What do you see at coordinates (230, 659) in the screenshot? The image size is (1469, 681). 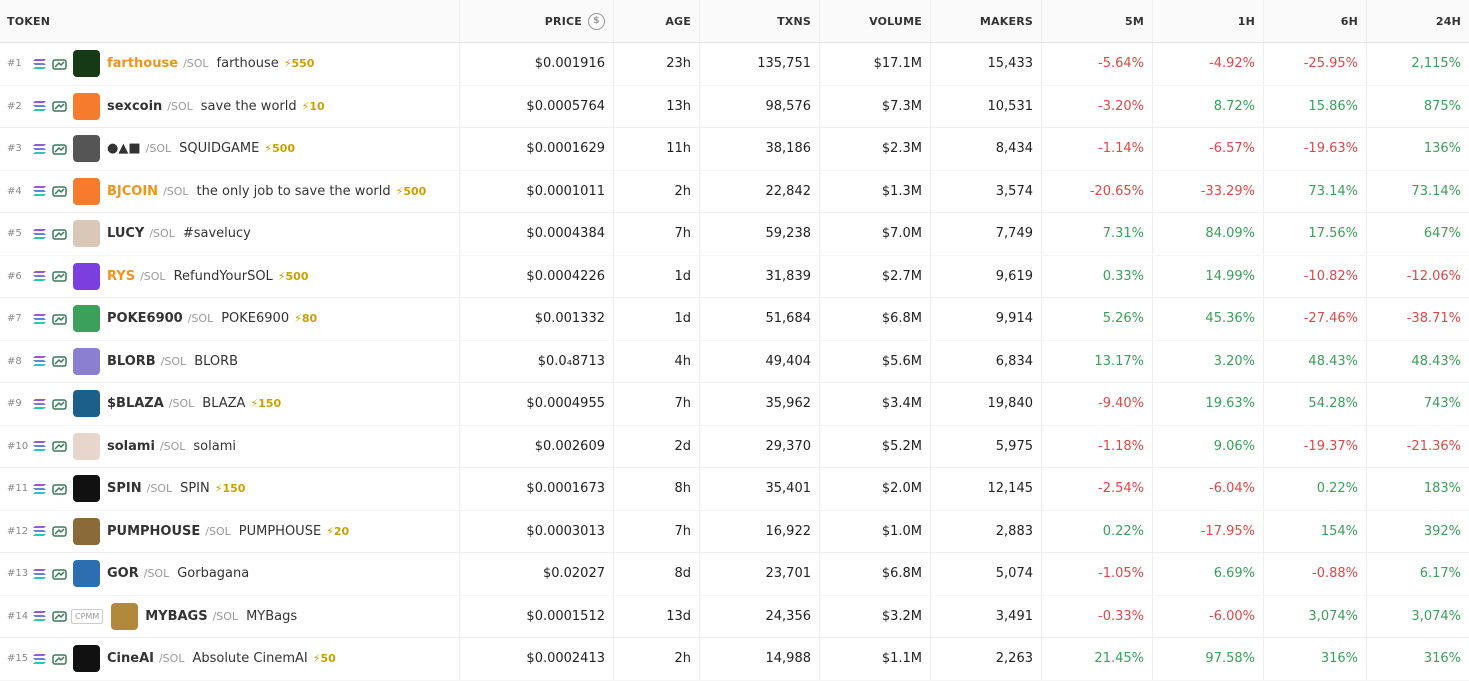 I see `token-cell: #15 CineAI /SOL Absolute CinemAI ⚡50` at bounding box center [230, 659].